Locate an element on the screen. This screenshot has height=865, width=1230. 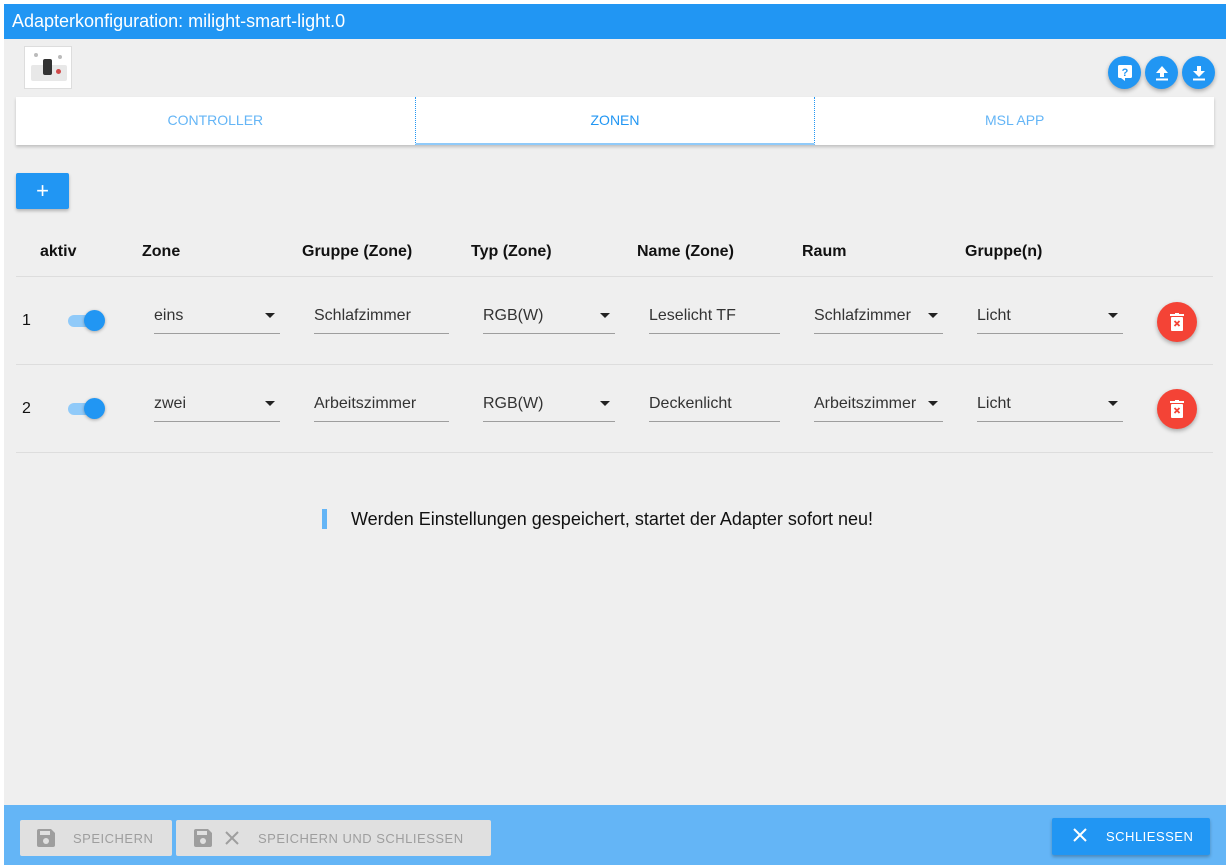
row-number: 1 is located at coordinates (26, 320).